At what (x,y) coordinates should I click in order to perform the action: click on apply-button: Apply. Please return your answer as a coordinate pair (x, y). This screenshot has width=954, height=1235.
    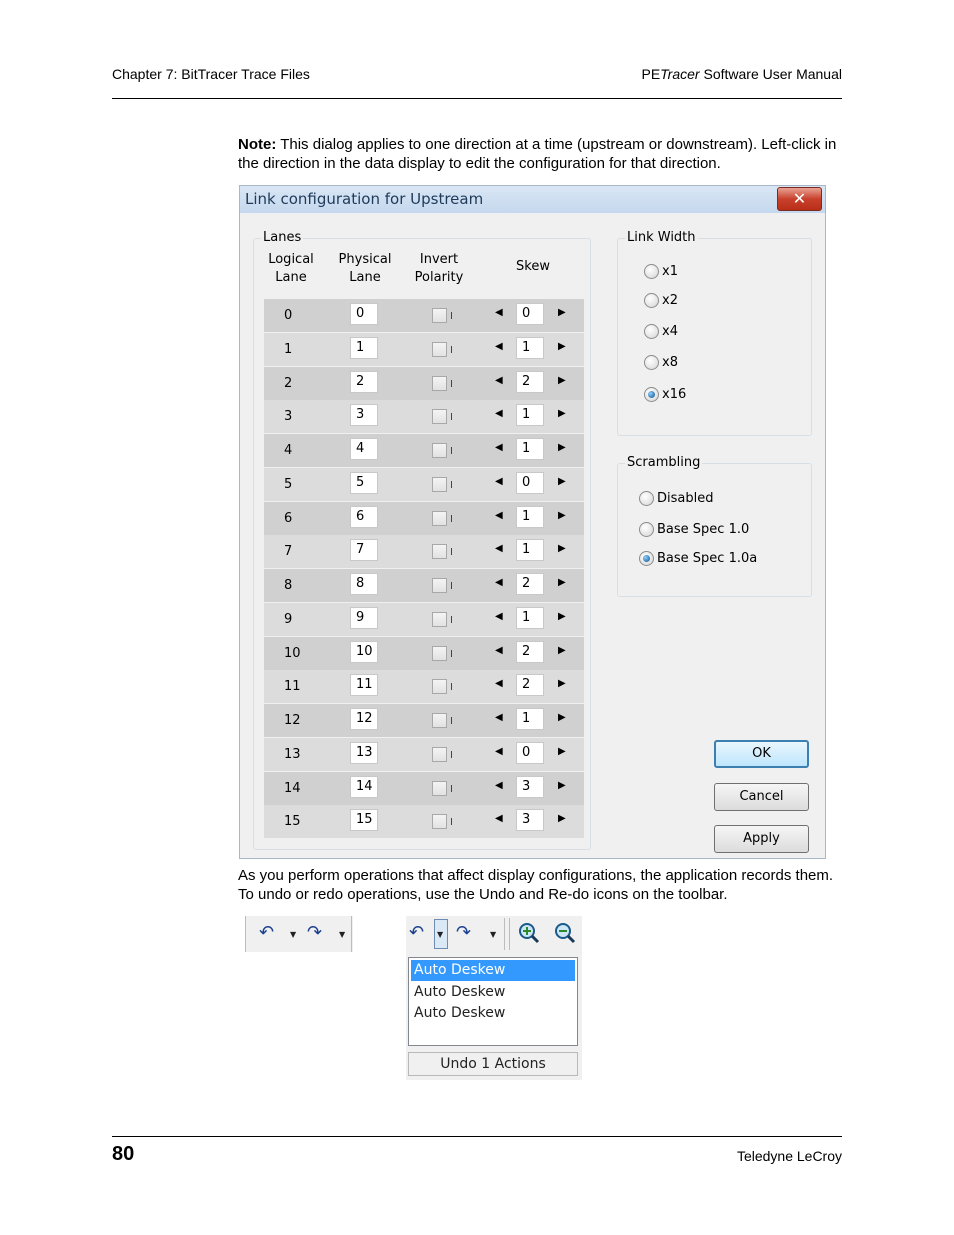
    Looking at the image, I should click on (761, 839).